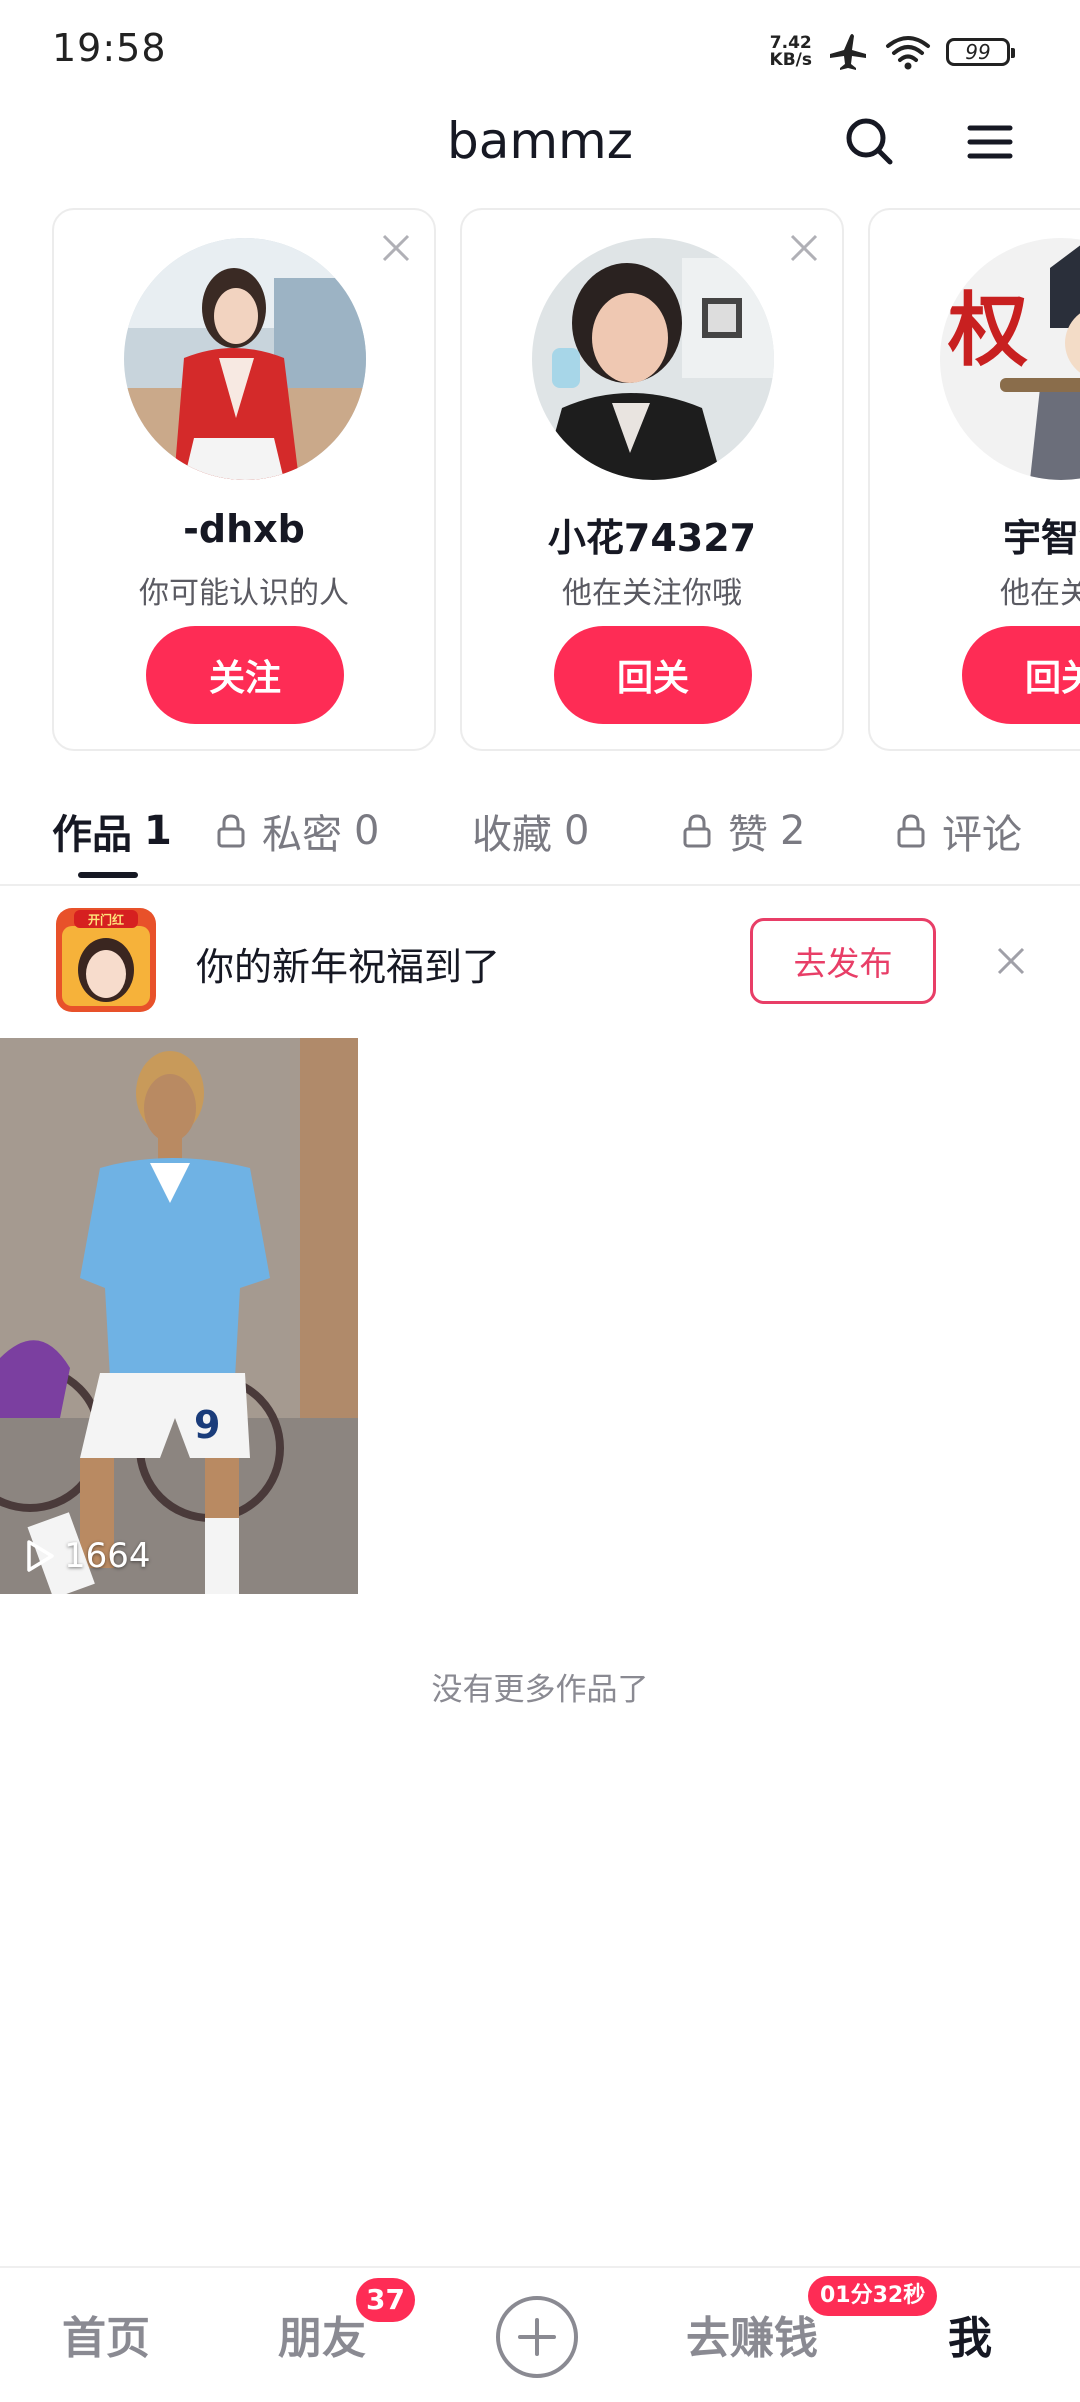 The image size is (1080, 2402). What do you see at coordinates (987, 330) in the screenshot?
I see `svg-text: 权` at bounding box center [987, 330].